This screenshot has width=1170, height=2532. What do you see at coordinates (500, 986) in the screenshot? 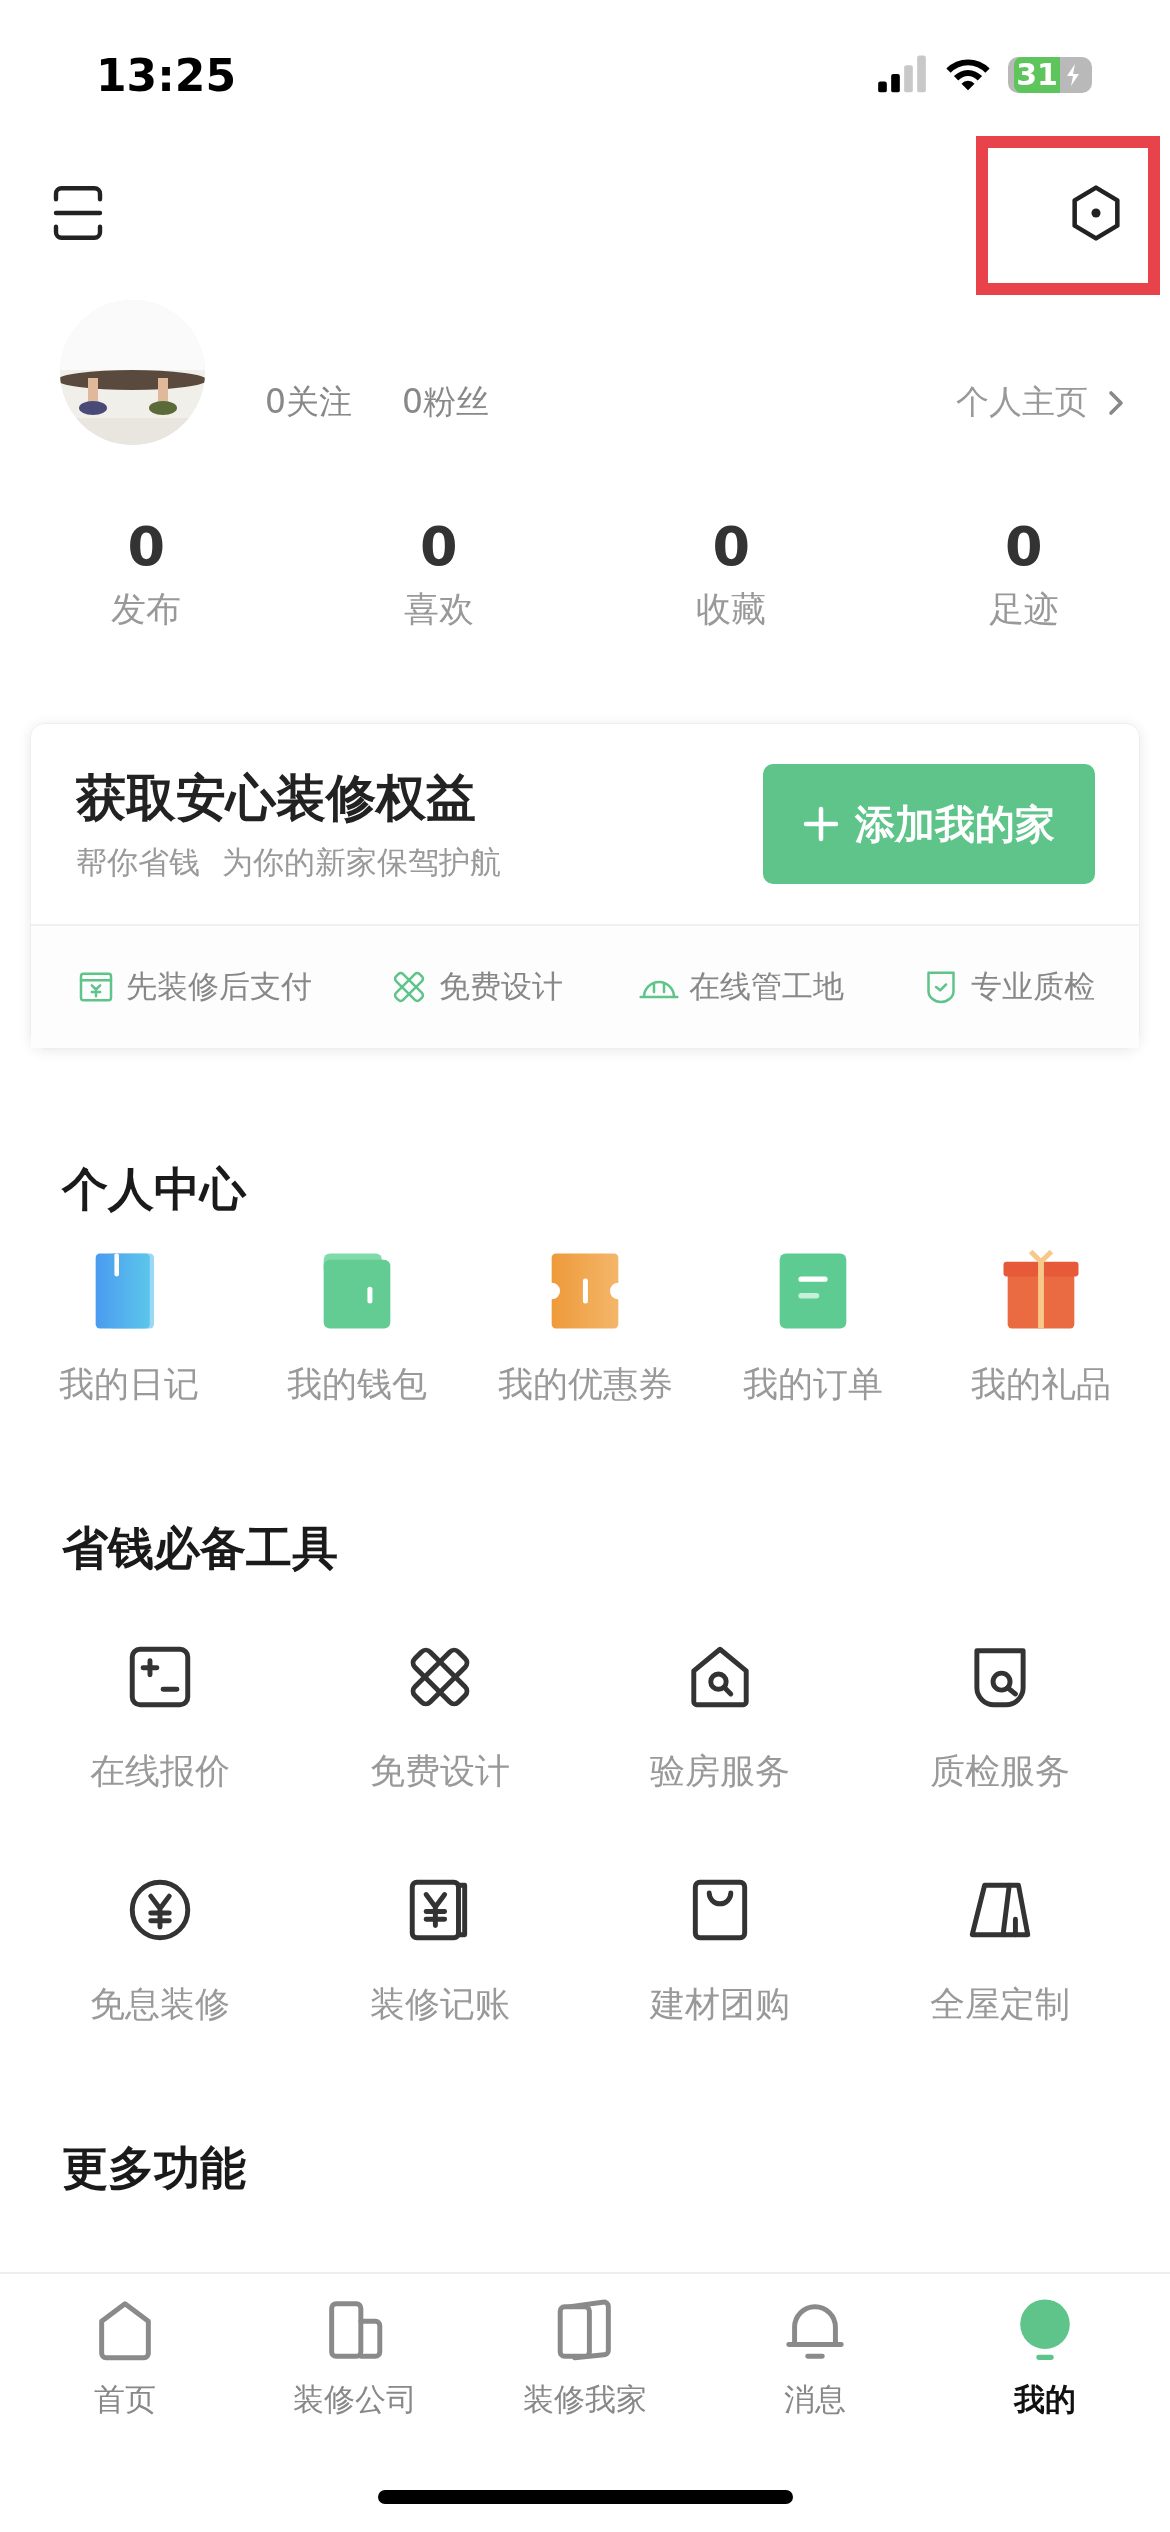
I see `feature-label: 免费设计` at bounding box center [500, 986].